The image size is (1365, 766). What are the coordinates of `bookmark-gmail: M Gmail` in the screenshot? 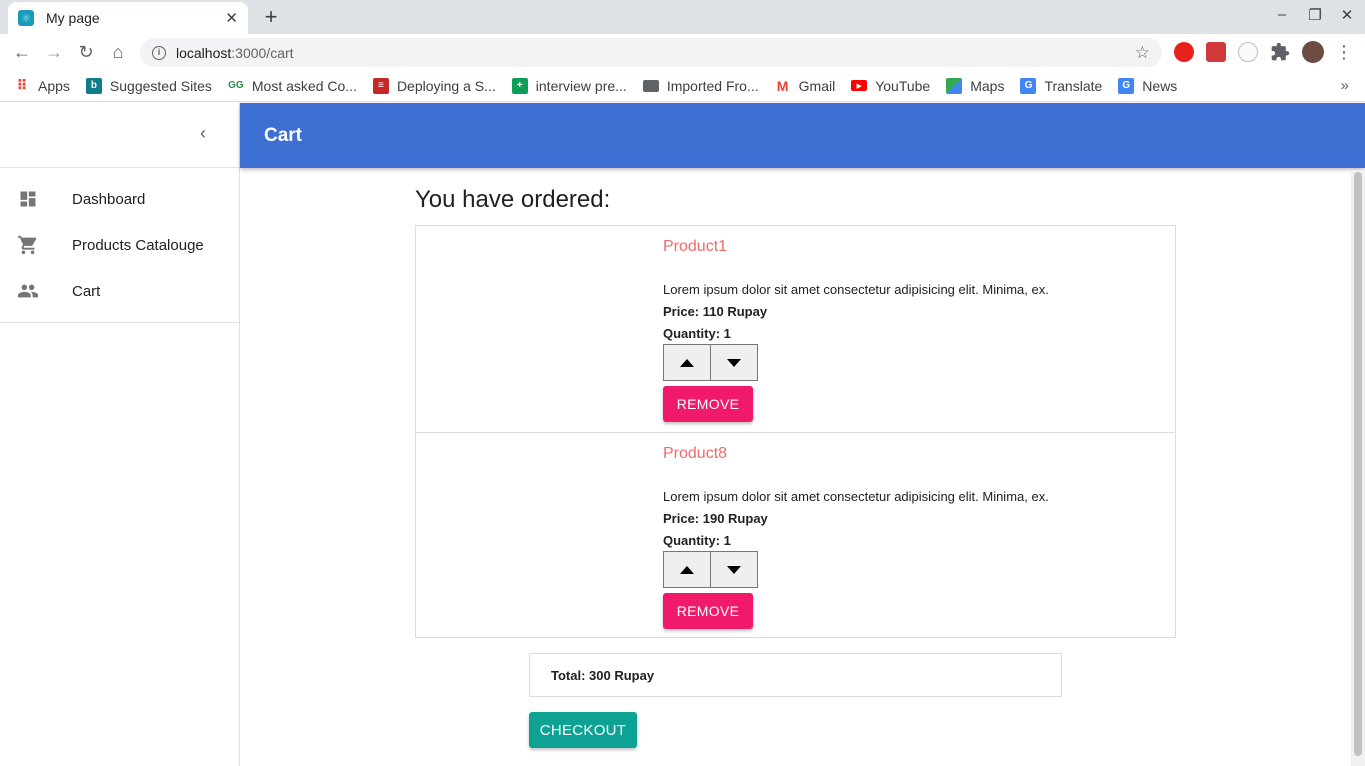 It's located at (805, 85).